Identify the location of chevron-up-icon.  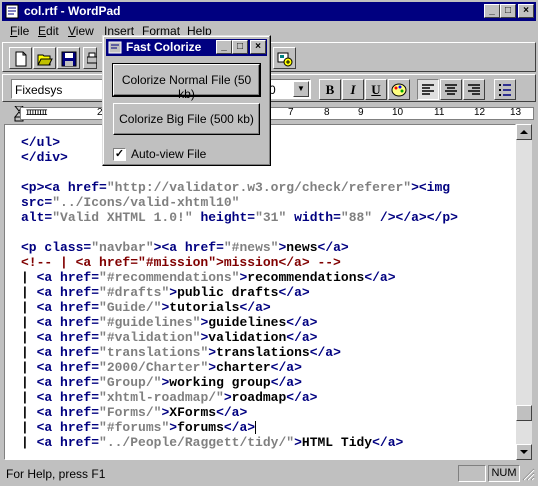
(524, 132).